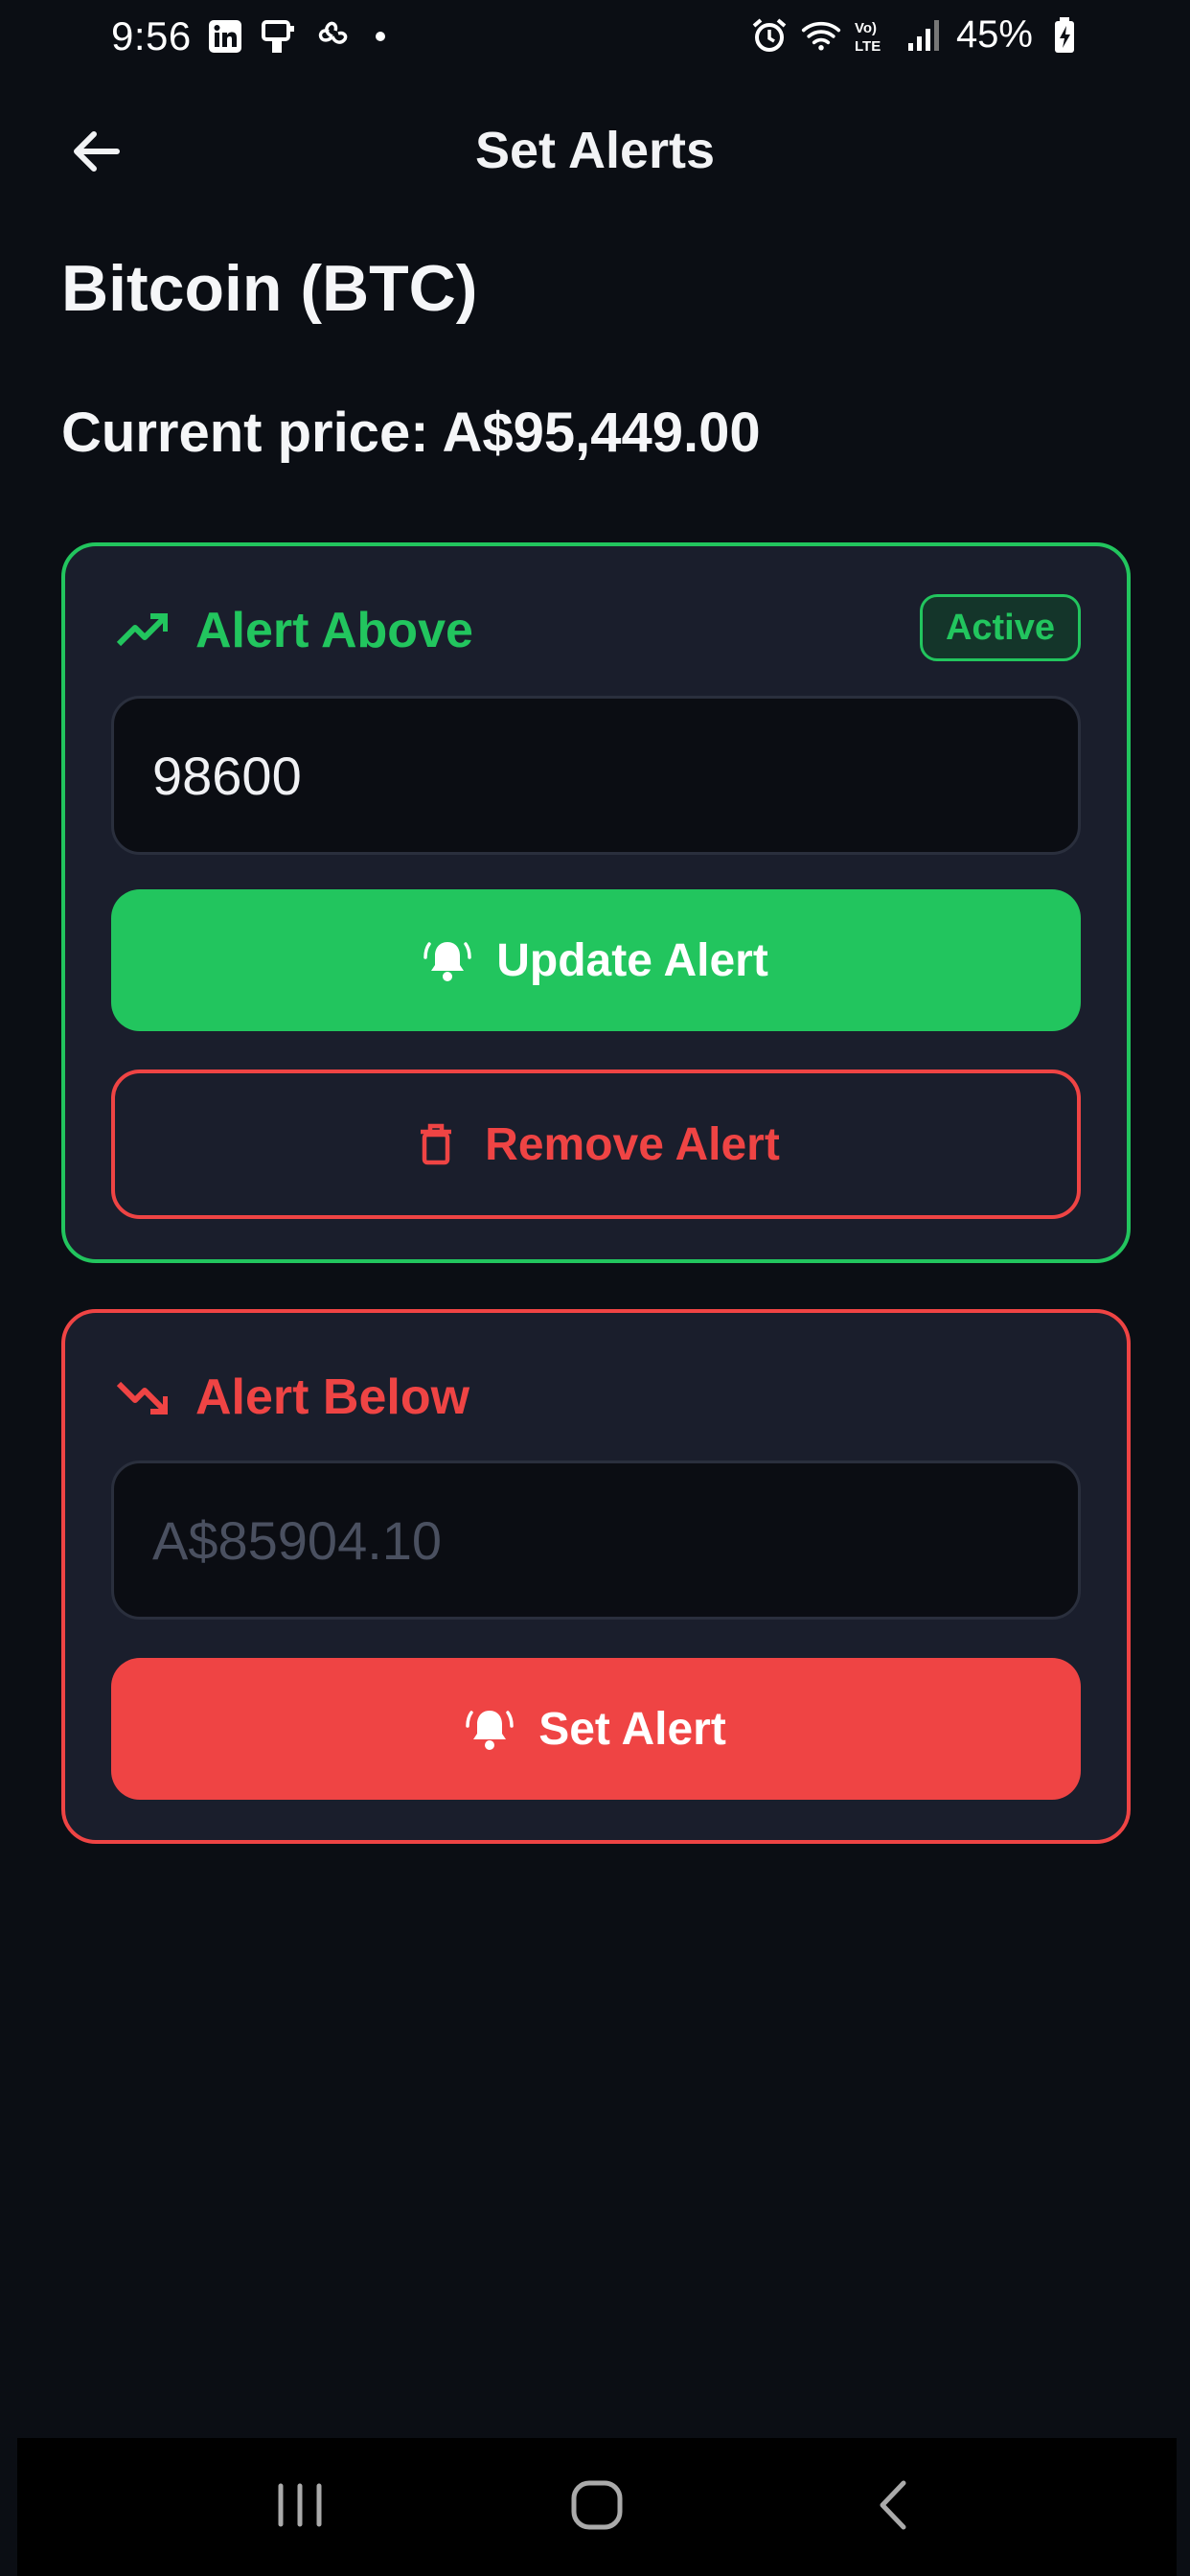  I want to click on notification-dot, so click(380, 36).